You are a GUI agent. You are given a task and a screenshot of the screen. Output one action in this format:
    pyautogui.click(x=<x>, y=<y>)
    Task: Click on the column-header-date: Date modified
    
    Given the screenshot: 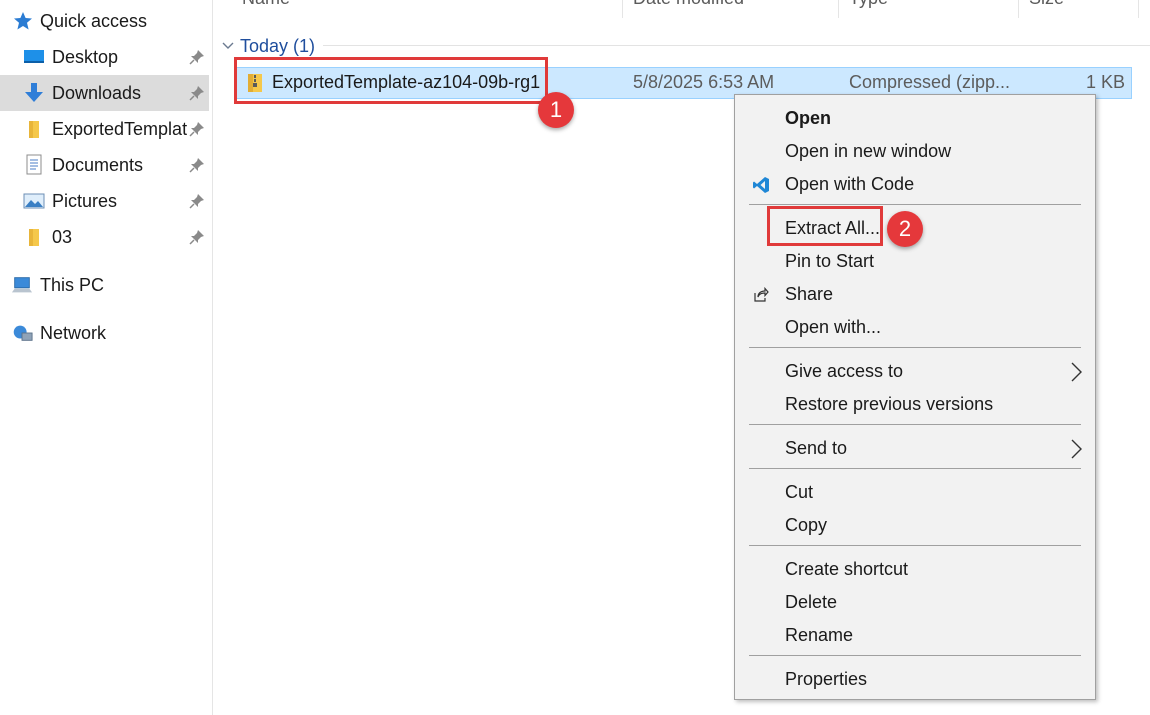 What is the action you would take?
    pyautogui.click(x=688, y=9)
    